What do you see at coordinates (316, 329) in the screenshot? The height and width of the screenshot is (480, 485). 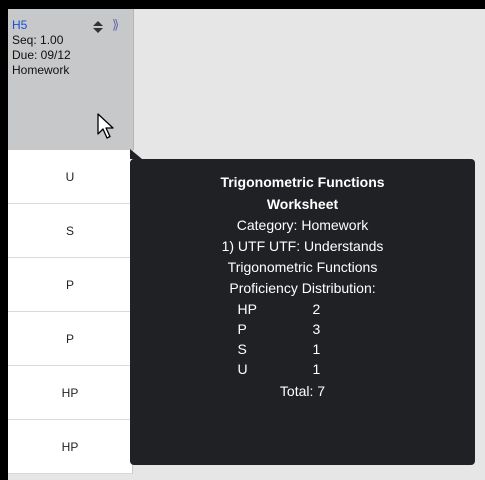 I see `distribution-count: 3` at bounding box center [316, 329].